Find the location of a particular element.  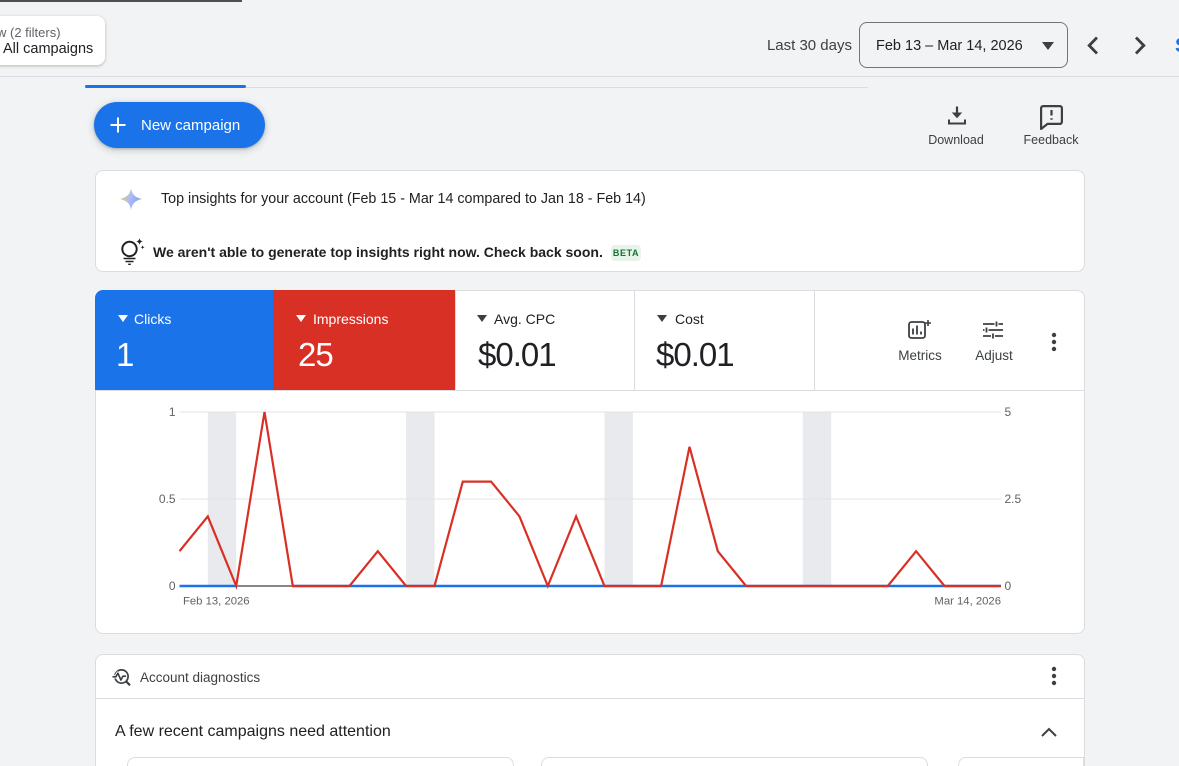

svg-text: Feb 13, 2026 is located at coordinates (216, 602).